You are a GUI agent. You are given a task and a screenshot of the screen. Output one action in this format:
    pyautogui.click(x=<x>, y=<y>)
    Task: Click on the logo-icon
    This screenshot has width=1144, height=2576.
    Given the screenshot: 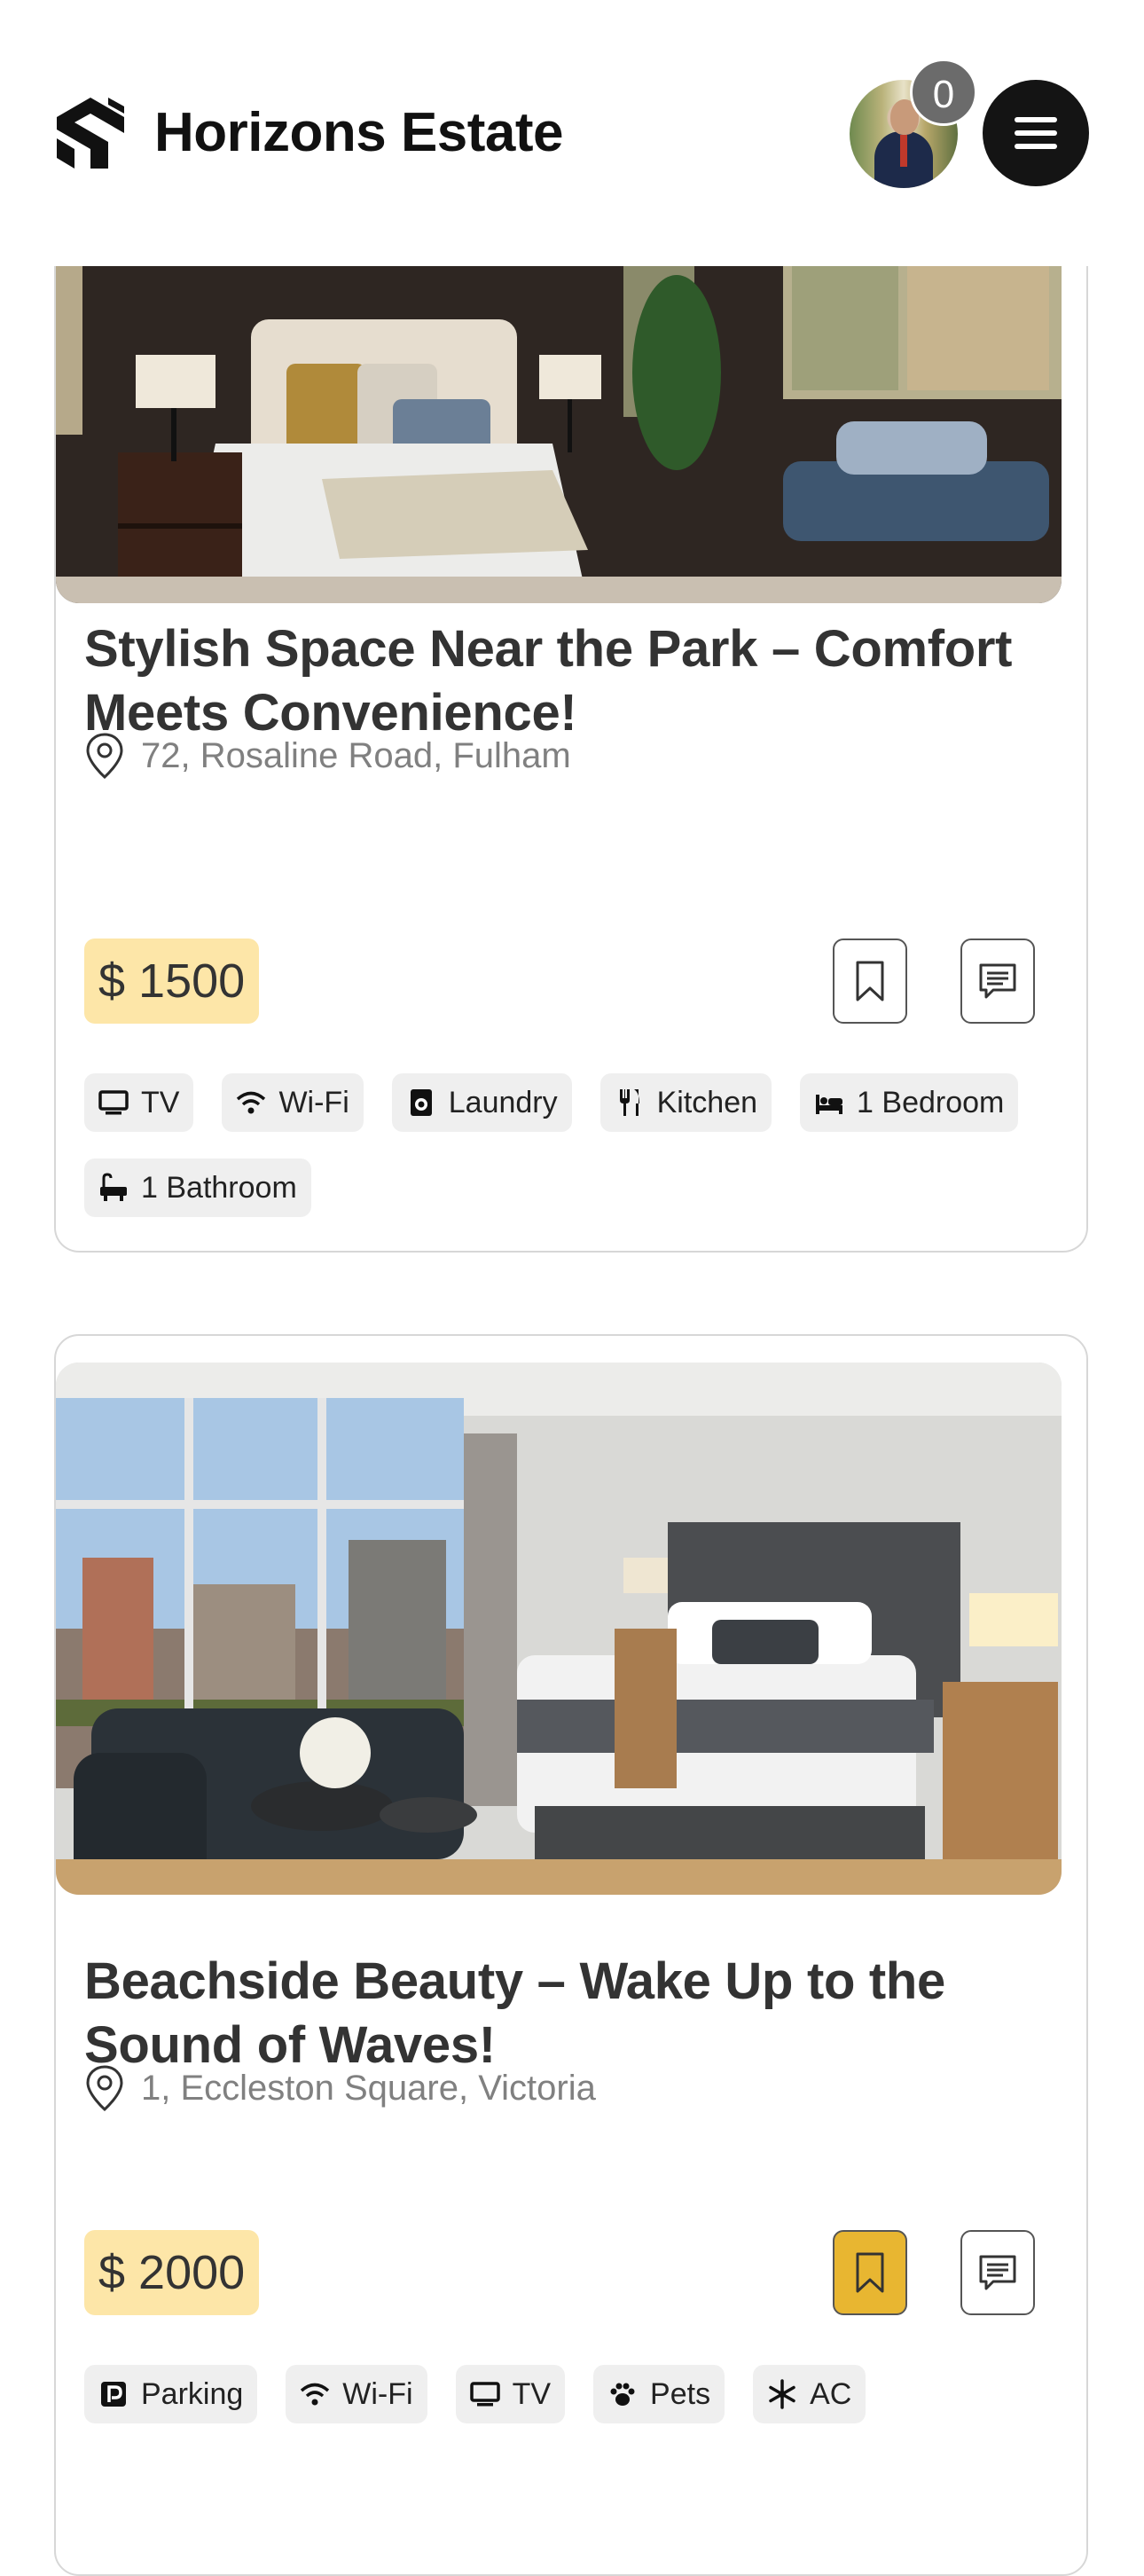 What is the action you would take?
    pyautogui.click(x=90, y=133)
    